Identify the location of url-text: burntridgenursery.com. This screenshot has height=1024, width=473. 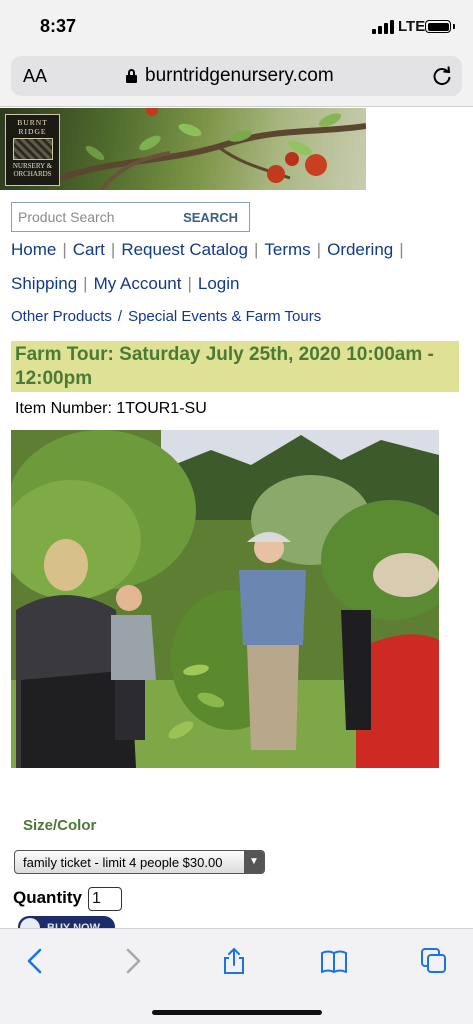
(239, 76).